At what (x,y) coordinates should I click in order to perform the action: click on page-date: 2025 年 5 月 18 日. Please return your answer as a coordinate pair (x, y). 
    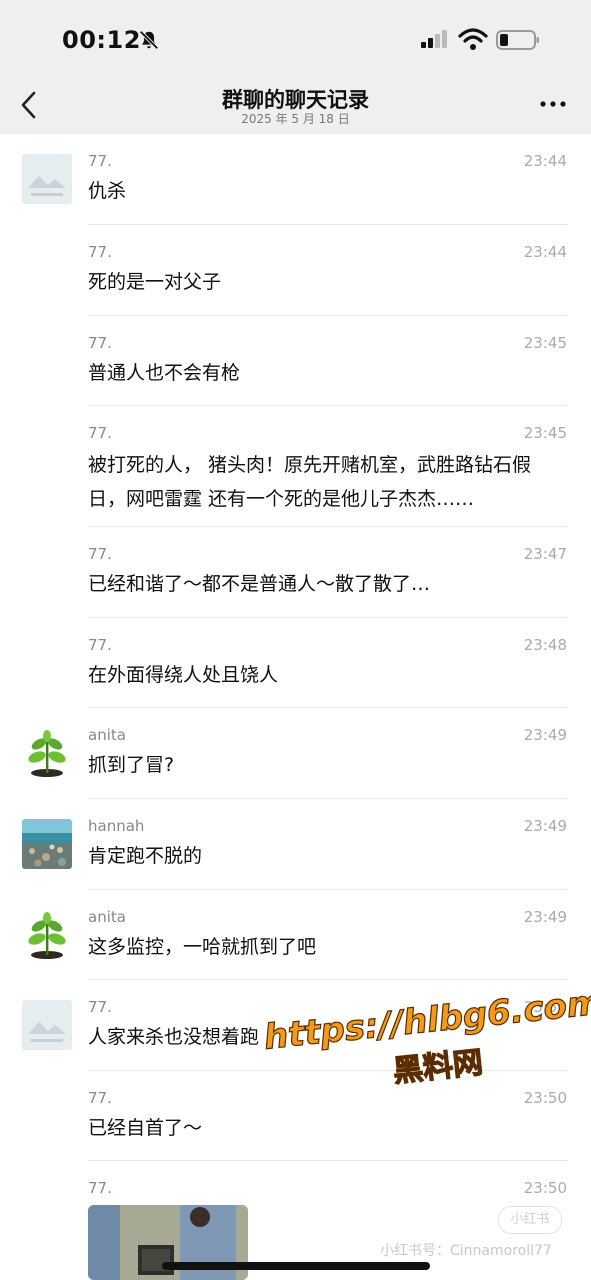
    Looking at the image, I should click on (295, 119).